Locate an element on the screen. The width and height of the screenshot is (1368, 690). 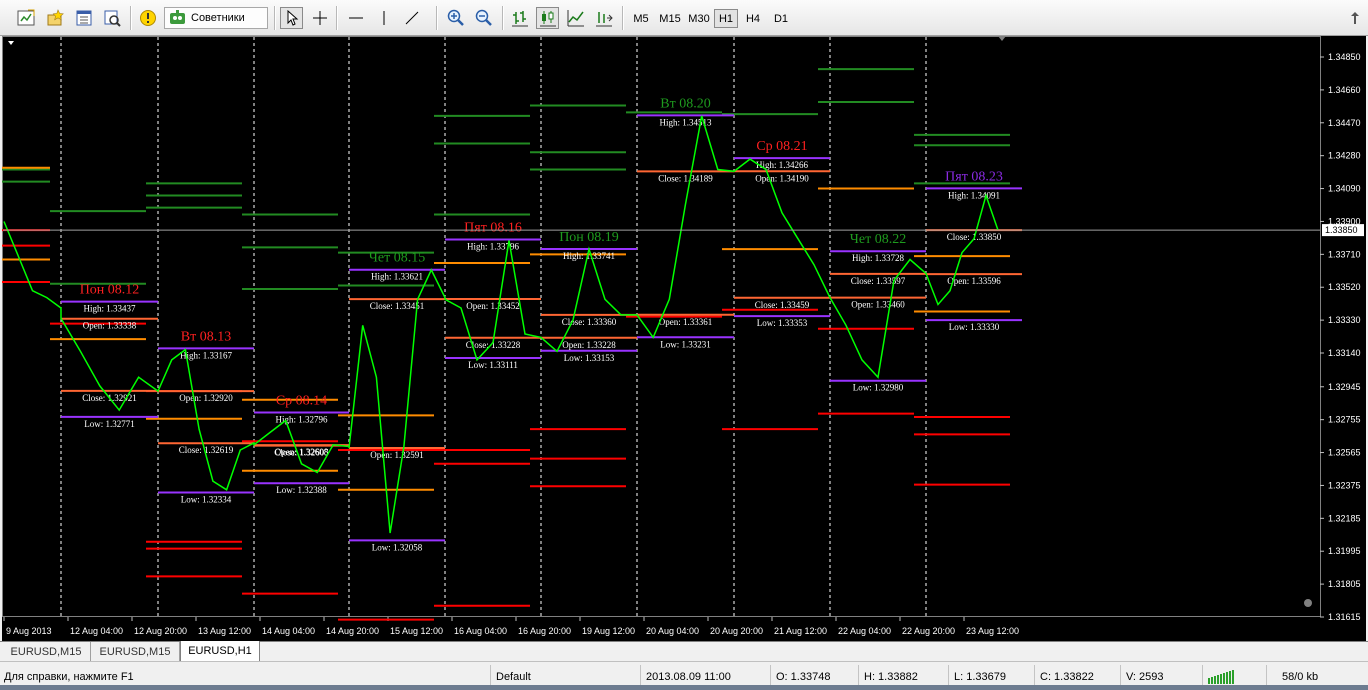
new-chart-icon is located at coordinates (25, 18).